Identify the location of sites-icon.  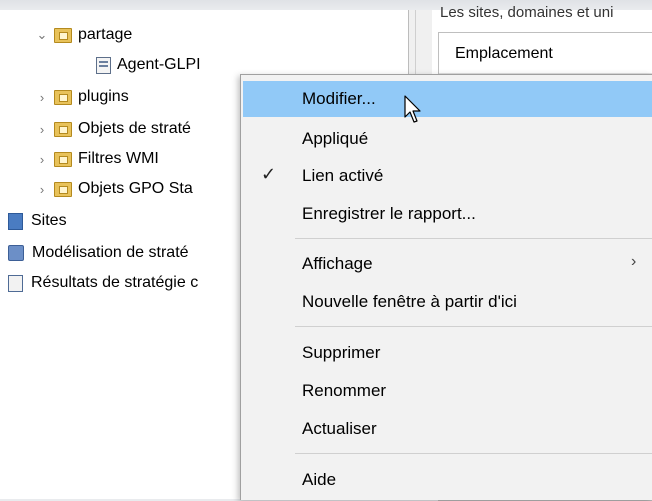
(15, 221).